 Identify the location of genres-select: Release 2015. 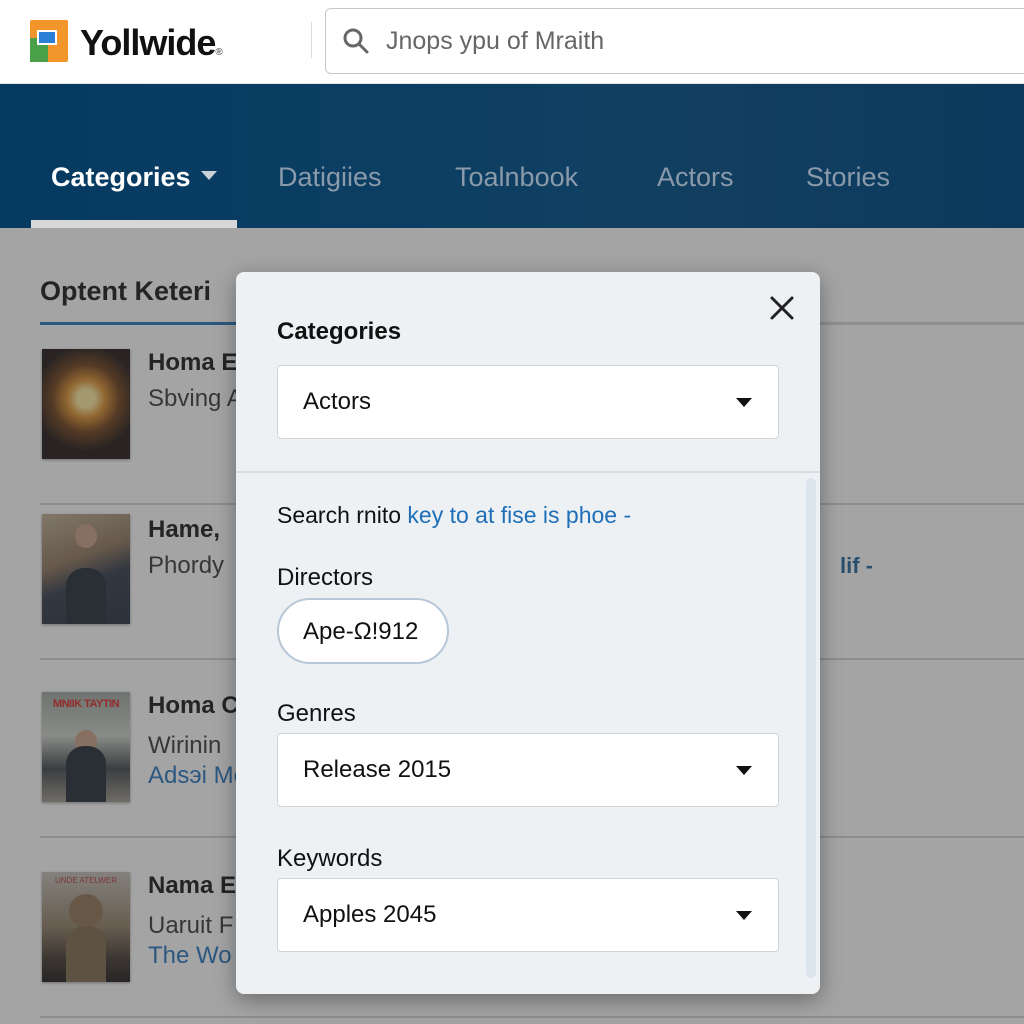
(528, 770).